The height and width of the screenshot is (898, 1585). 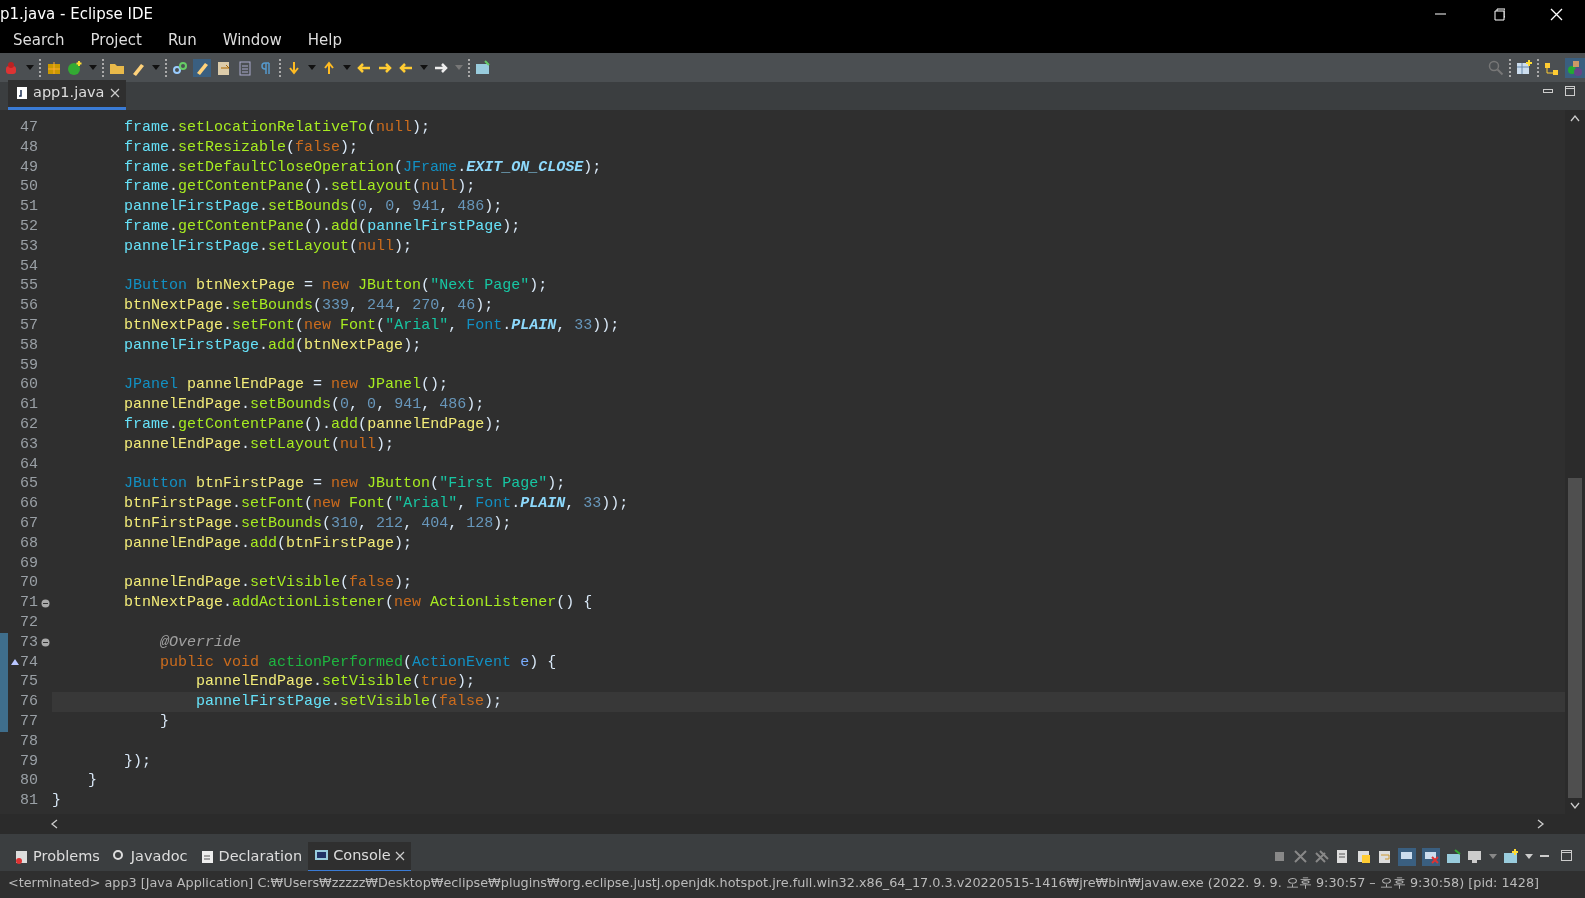 I want to click on line-number: 73, so click(x=28, y=642).